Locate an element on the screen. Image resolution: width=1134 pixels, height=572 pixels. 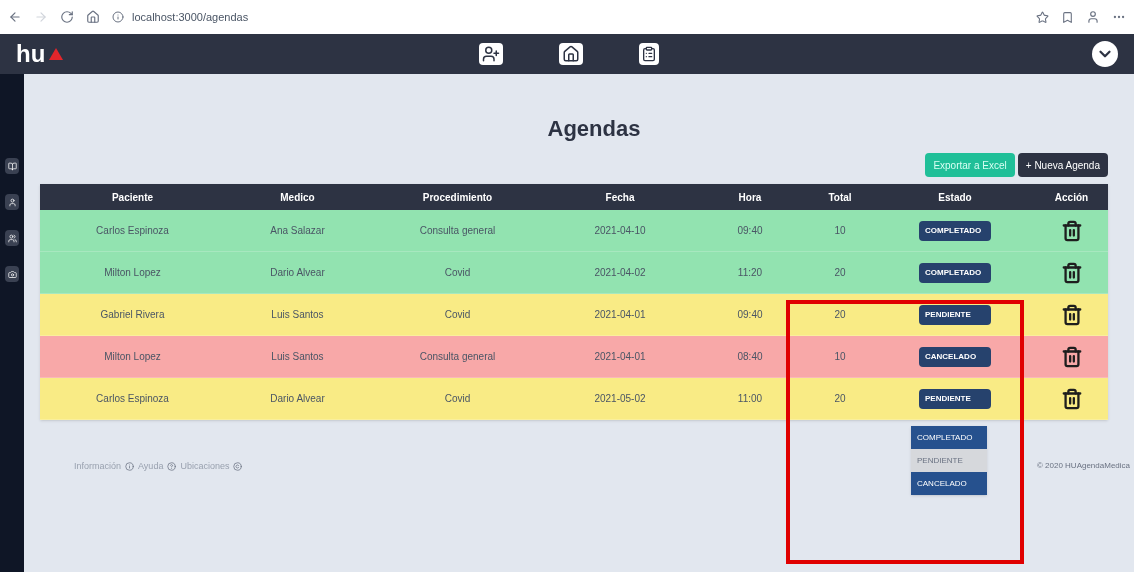
table-cell-text: Gabriel Rivera is located at coordinates (132, 315).